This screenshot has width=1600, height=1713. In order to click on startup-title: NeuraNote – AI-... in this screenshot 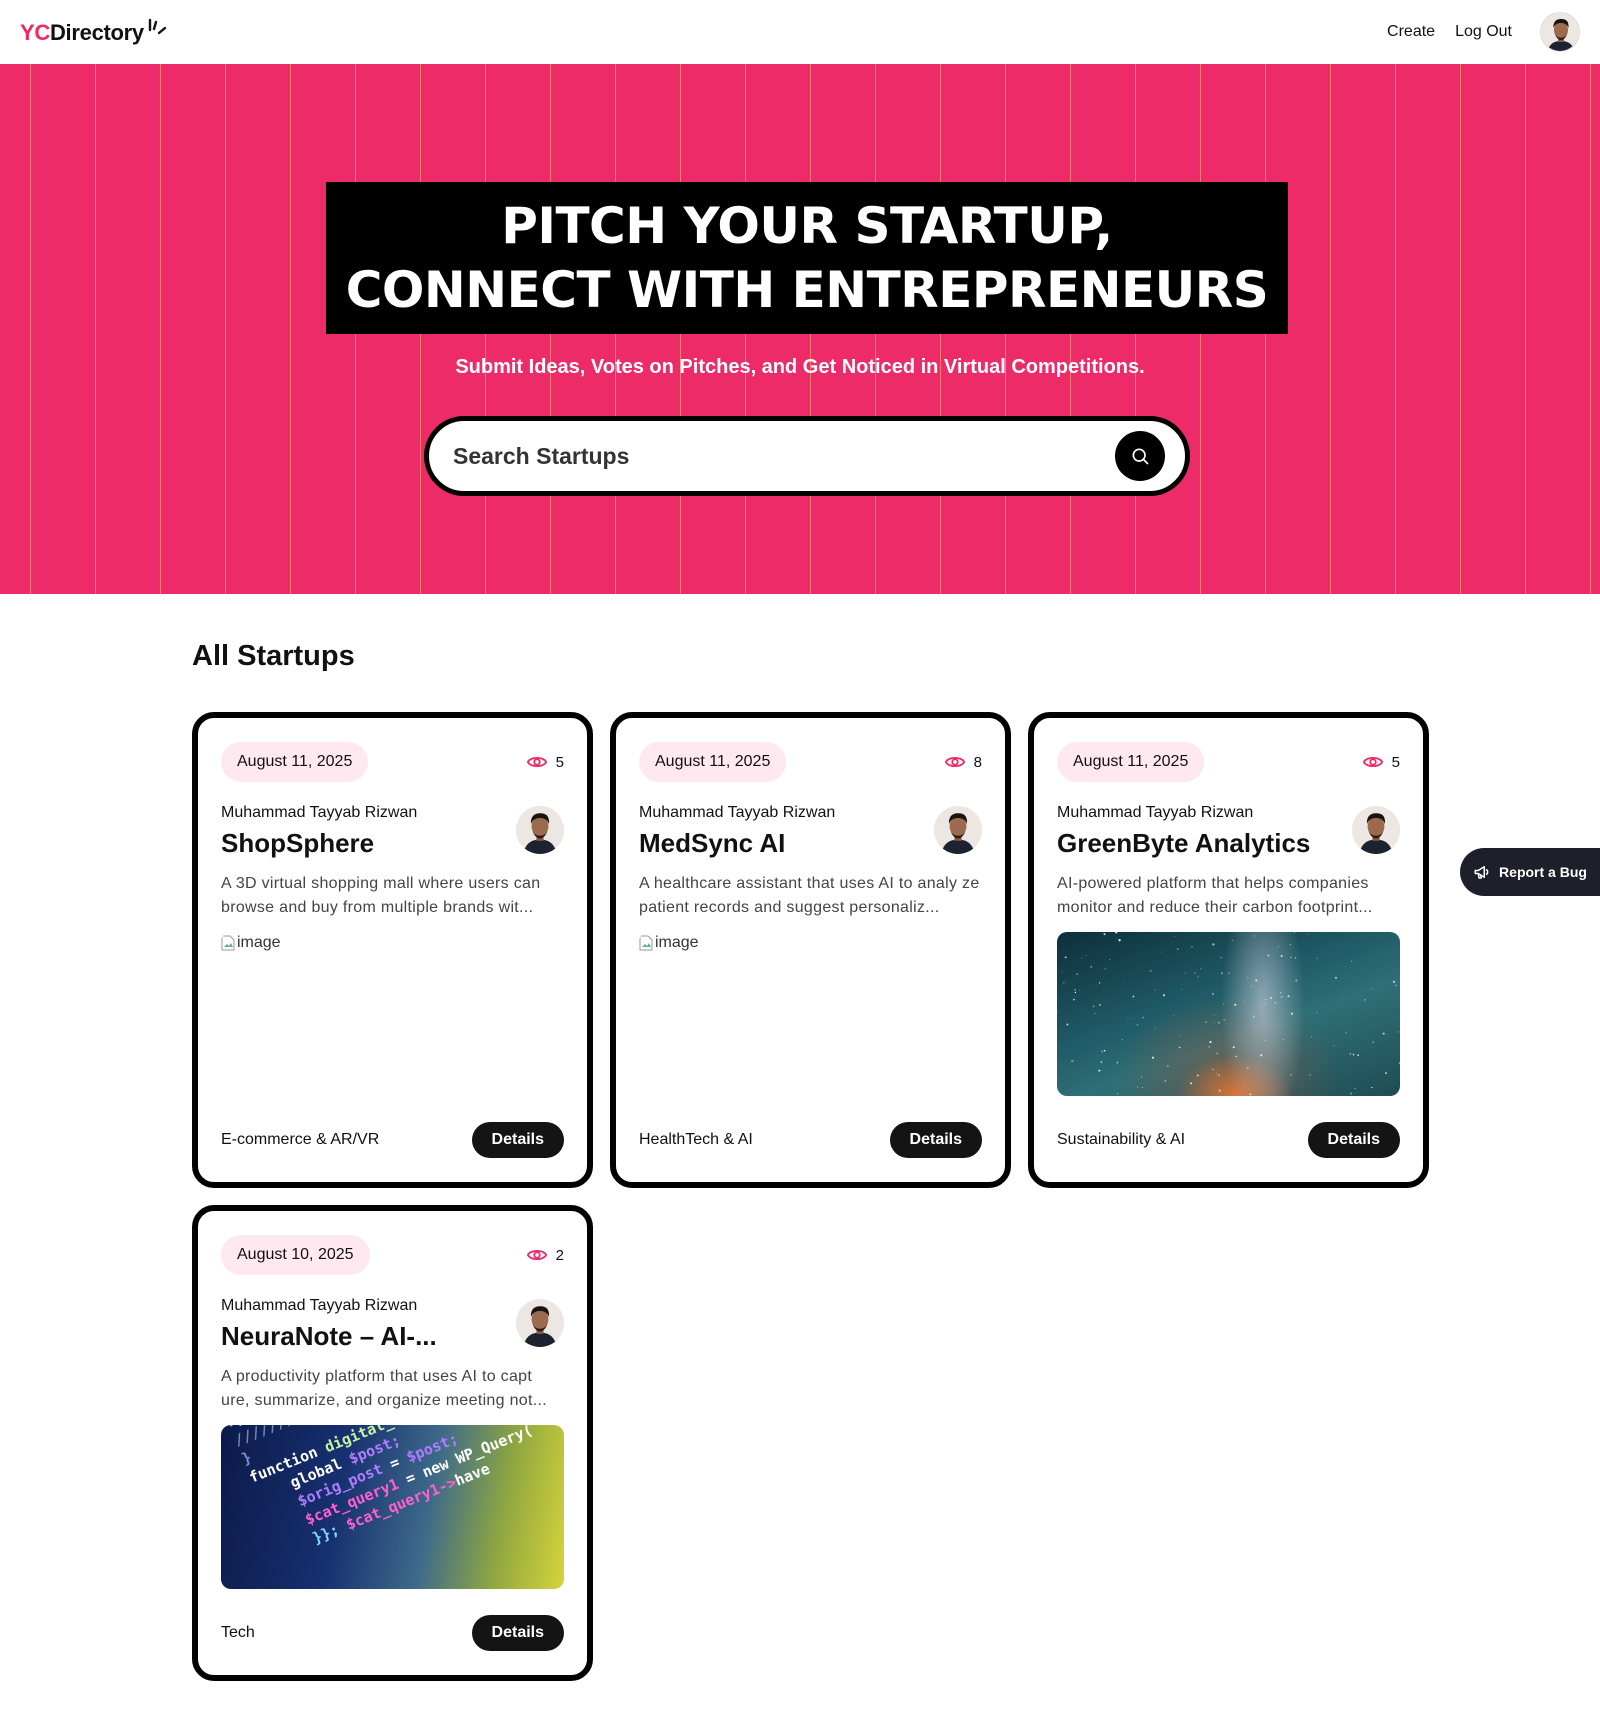, I will do `click(329, 1336)`.